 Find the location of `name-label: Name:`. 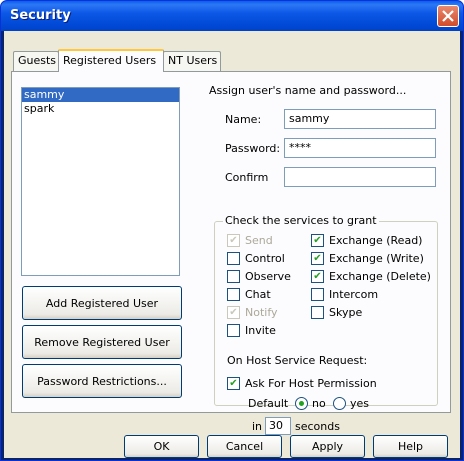

name-label: Name: is located at coordinates (243, 119).